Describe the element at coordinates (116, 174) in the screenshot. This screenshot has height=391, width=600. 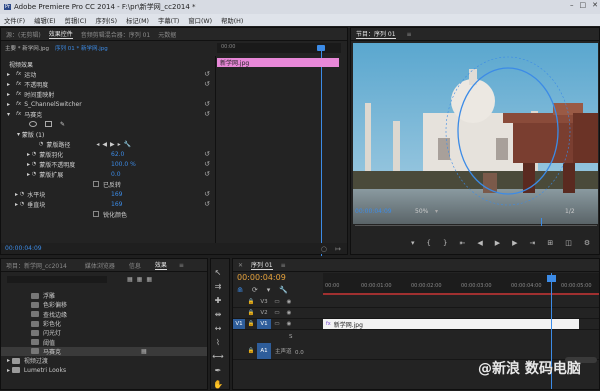
I see `mask-expansion-value: 0.0` at that location.